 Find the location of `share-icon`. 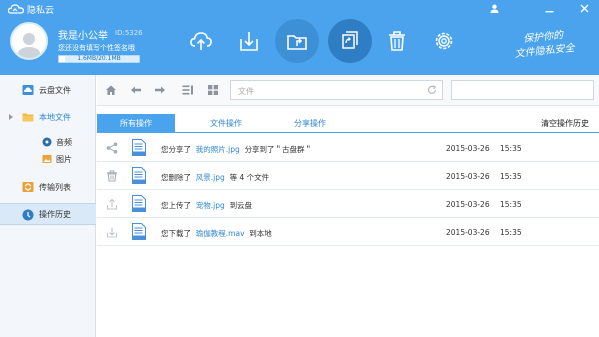

share-icon is located at coordinates (112, 148).